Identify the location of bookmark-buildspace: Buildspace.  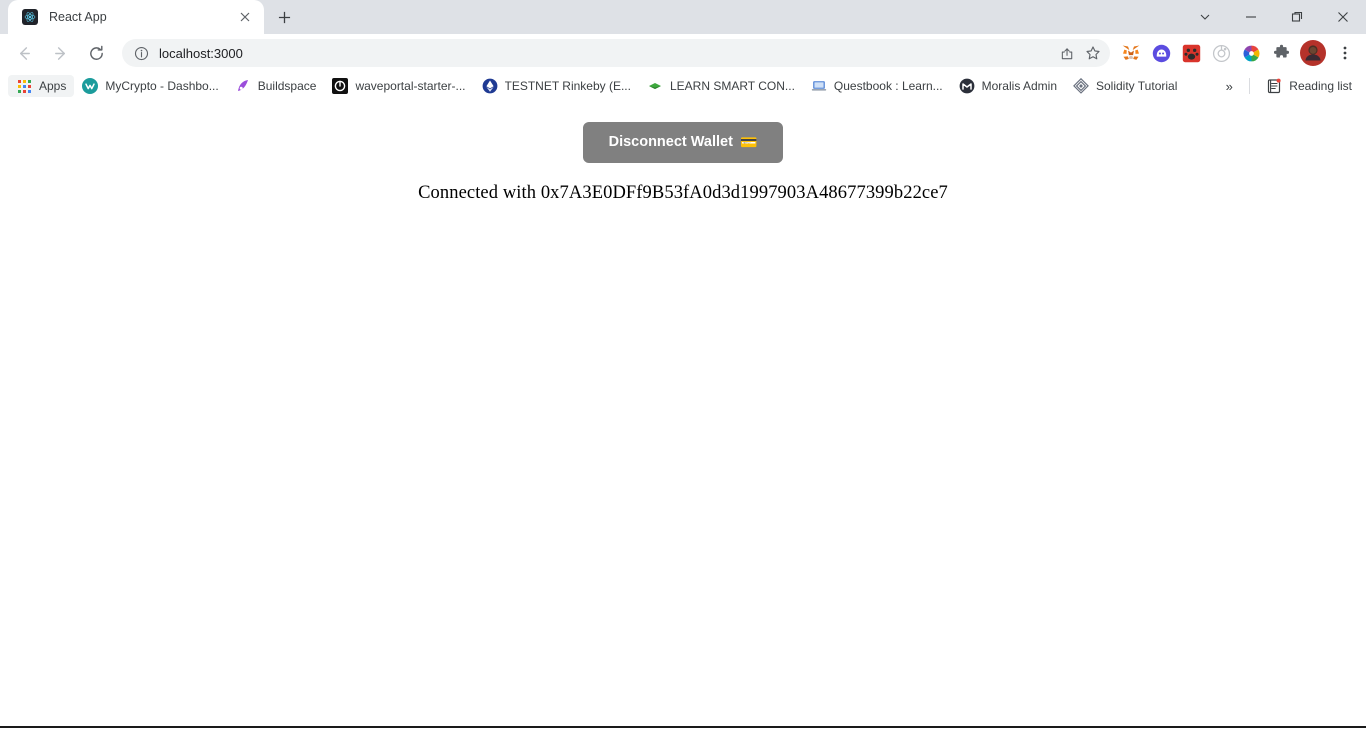
(276, 86).